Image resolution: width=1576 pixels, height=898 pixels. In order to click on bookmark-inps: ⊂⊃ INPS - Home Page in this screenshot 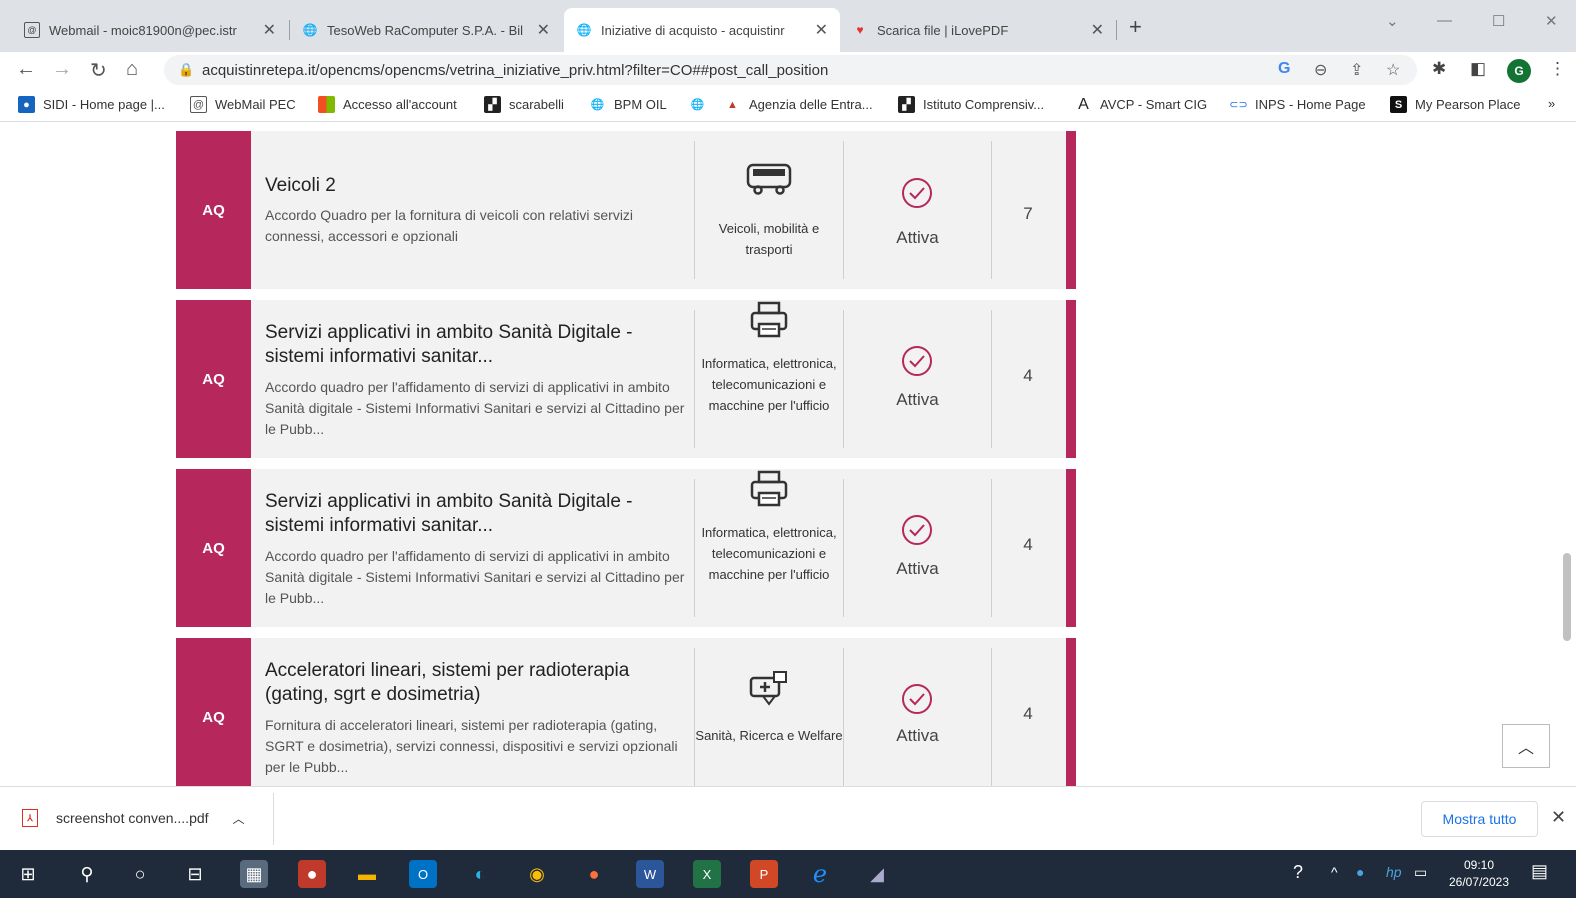, I will do `click(1297, 104)`.